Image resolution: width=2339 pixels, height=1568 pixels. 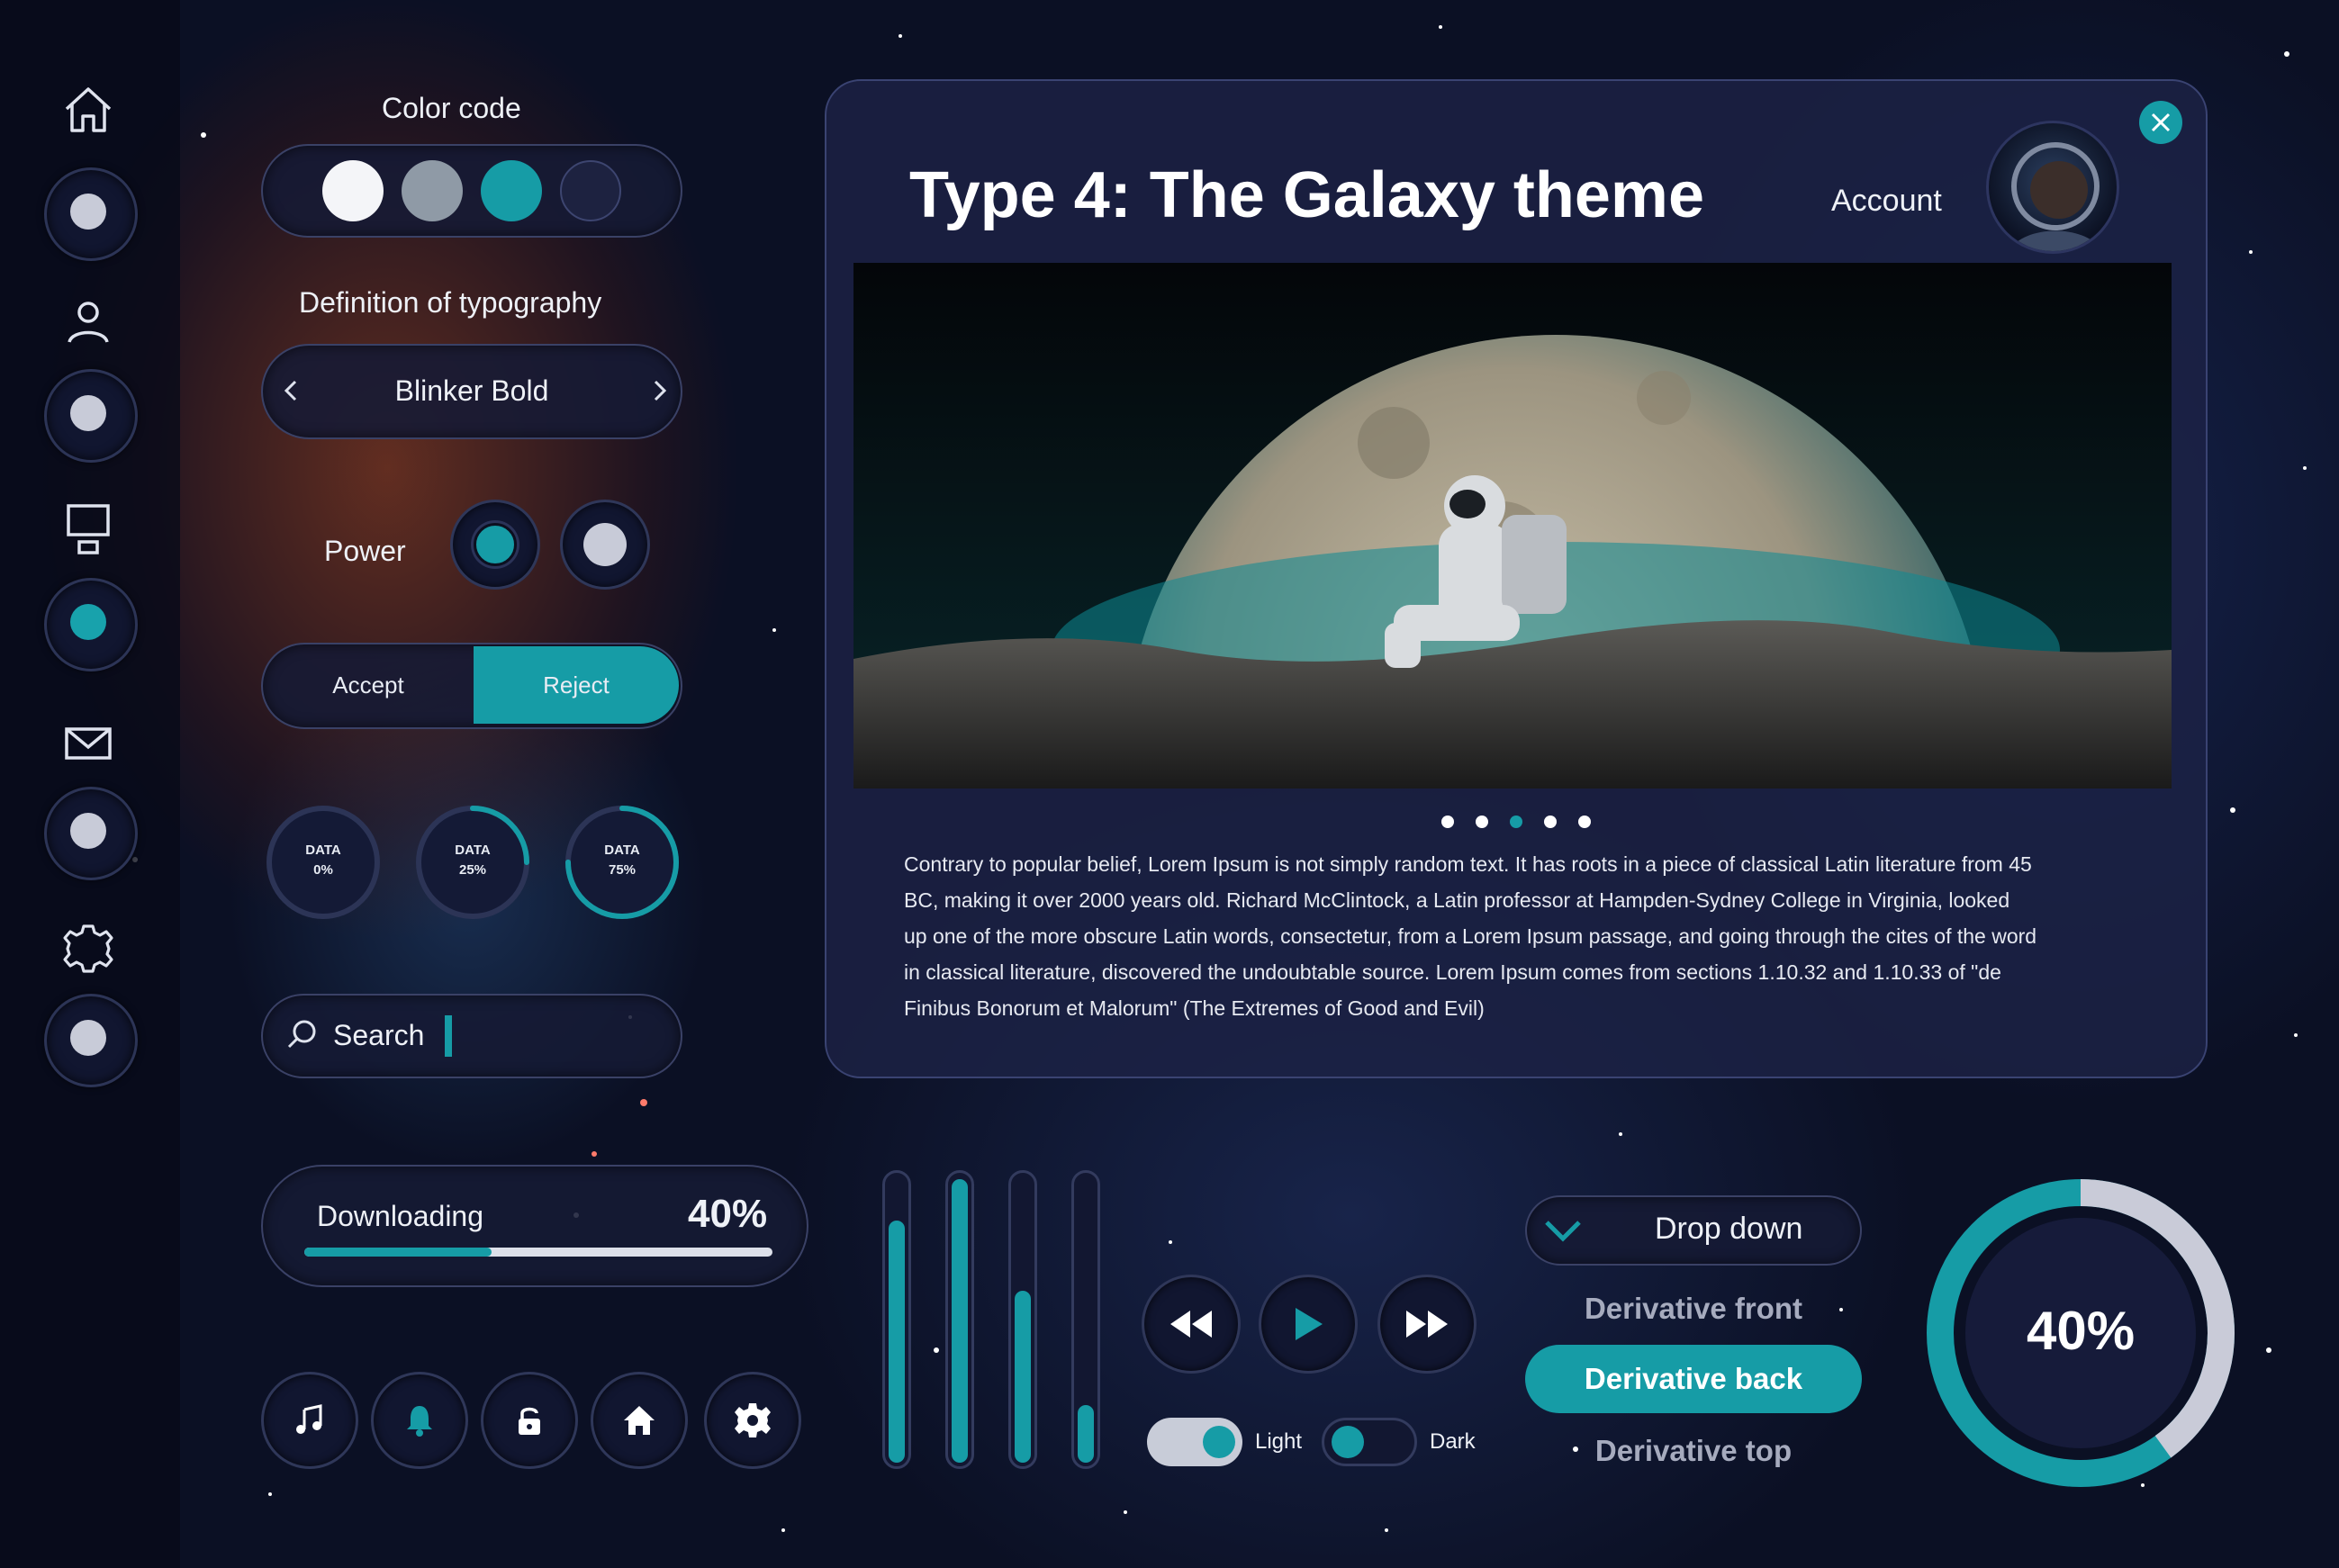 What do you see at coordinates (290, 391) in the screenshot?
I see `chevron-left-icon` at bounding box center [290, 391].